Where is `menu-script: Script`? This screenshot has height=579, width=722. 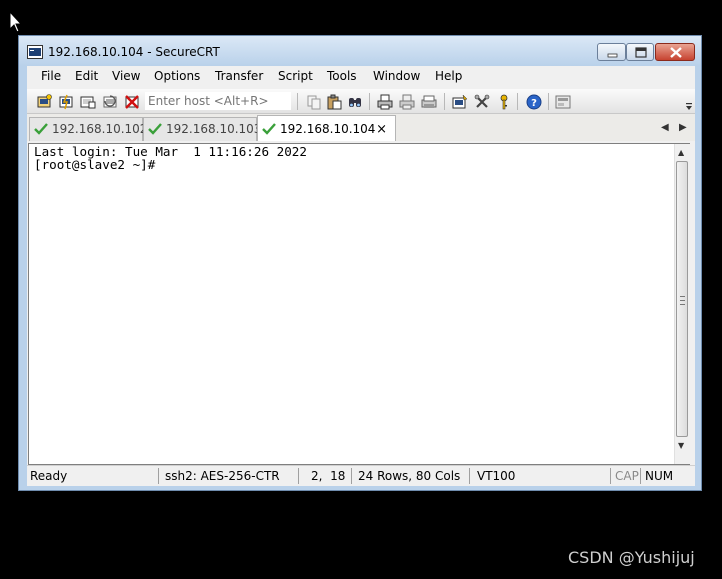
menu-script: Script is located at coordinates (295, 76).